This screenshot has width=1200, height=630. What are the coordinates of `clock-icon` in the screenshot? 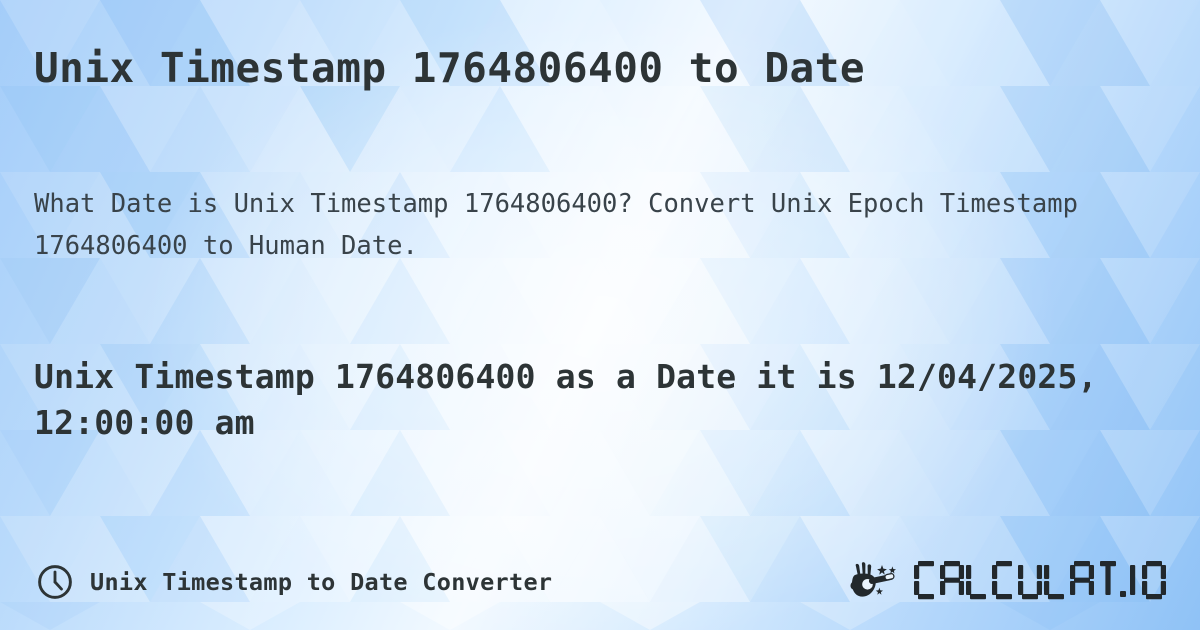 It's located at (55, 582).